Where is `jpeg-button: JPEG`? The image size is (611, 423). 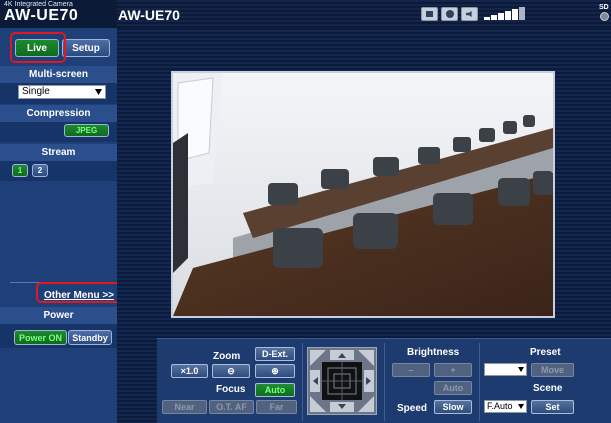 jpeg-button: JPEG is located at coordinates (86, 130).